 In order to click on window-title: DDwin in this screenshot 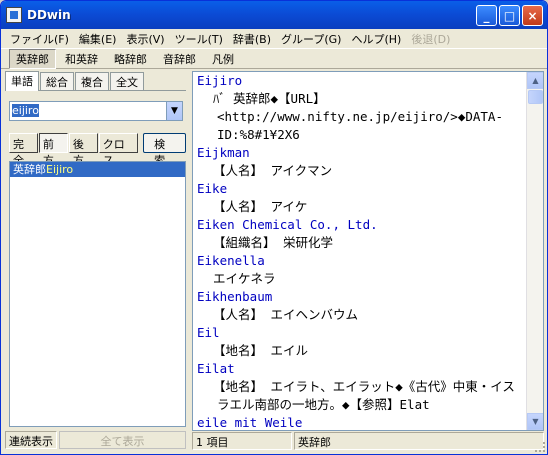, I will do `click(49, 15)`.